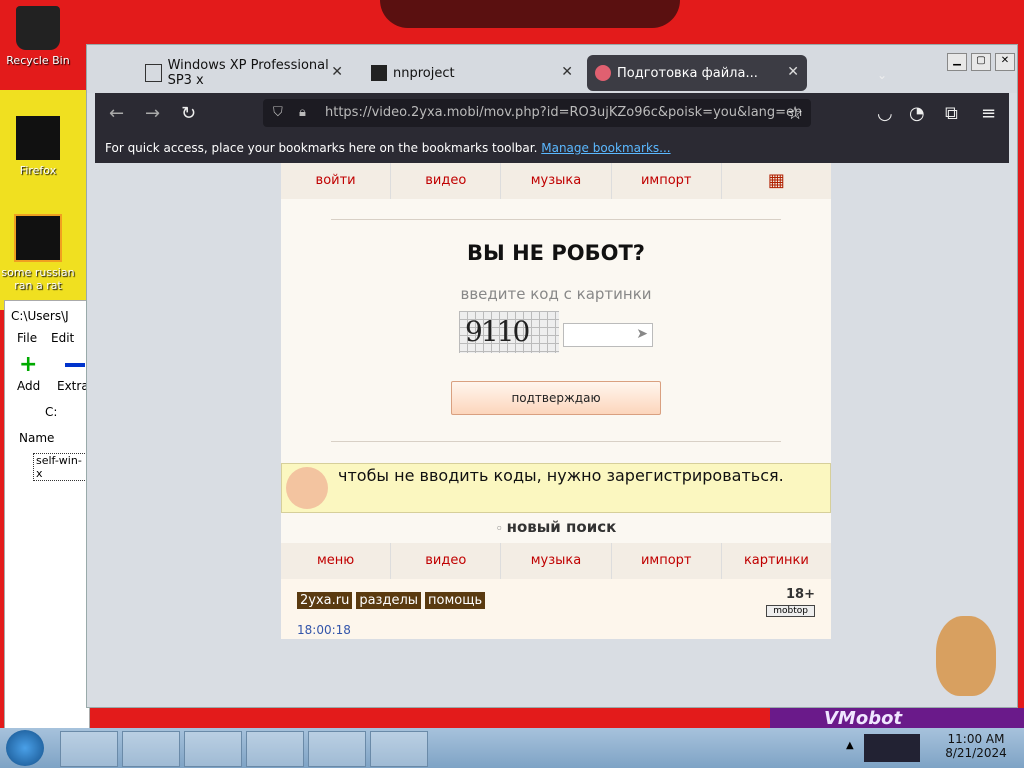 Image resolution: width=1024 pixels, height=768 pixels. What do you see at coordinates (424, 73) in the screenshot?
I see `tab-label: nnproject` at bounding box center [424, 73].